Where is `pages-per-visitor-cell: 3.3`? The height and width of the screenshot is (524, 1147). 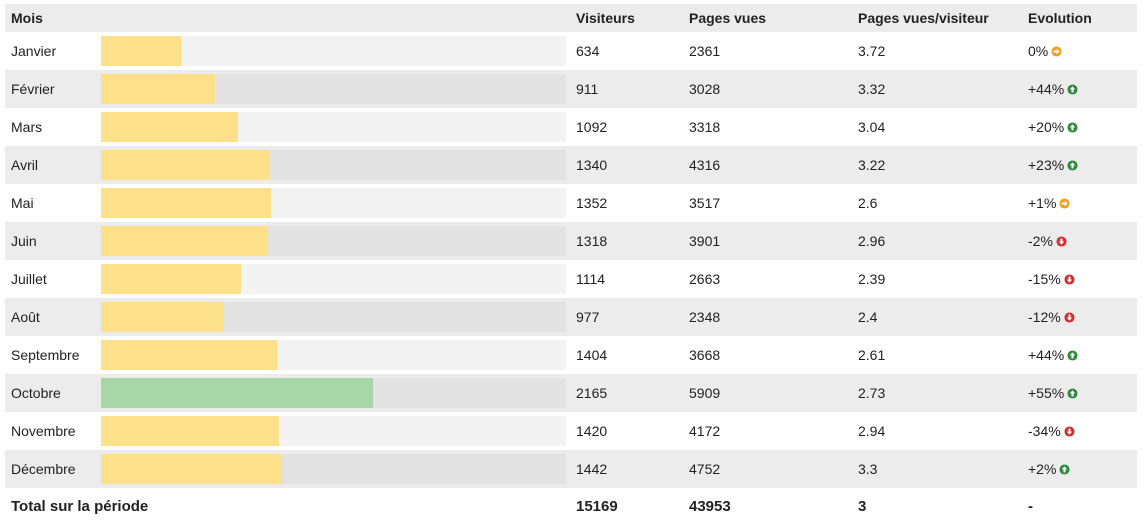 pages-per-visitor-cell: 3.3 is located at coordinates (868, 469).